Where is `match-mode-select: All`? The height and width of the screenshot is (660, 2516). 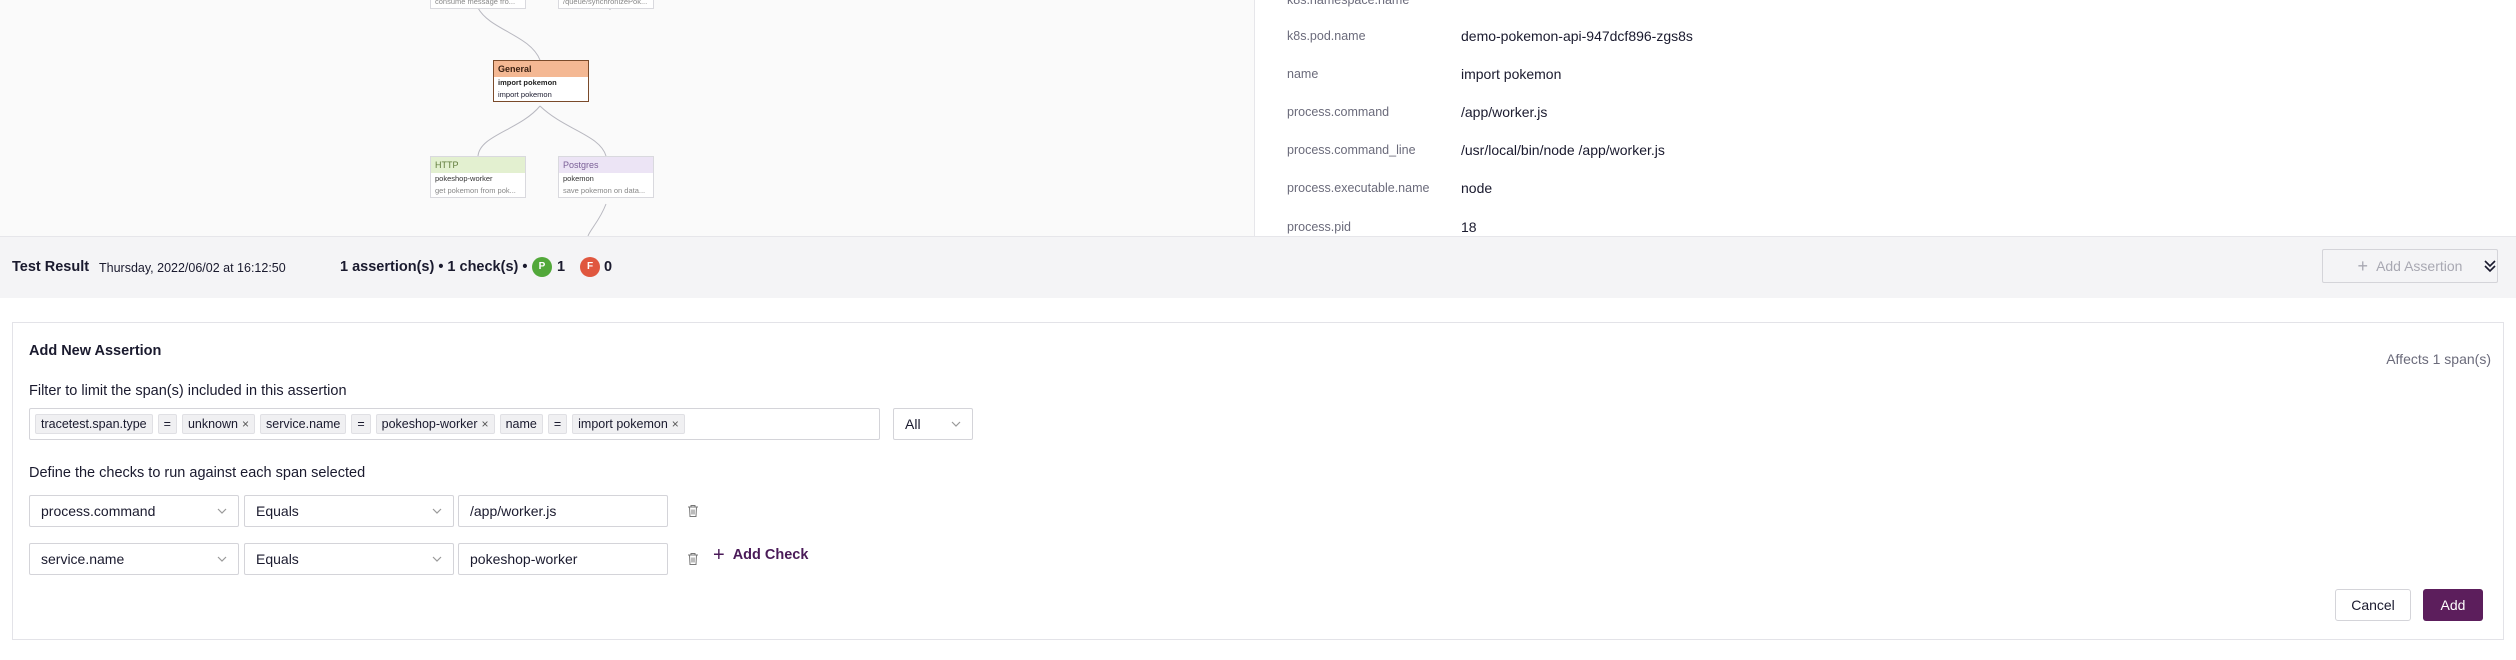 match-mode-select: All is located at coordinates (933, 424).